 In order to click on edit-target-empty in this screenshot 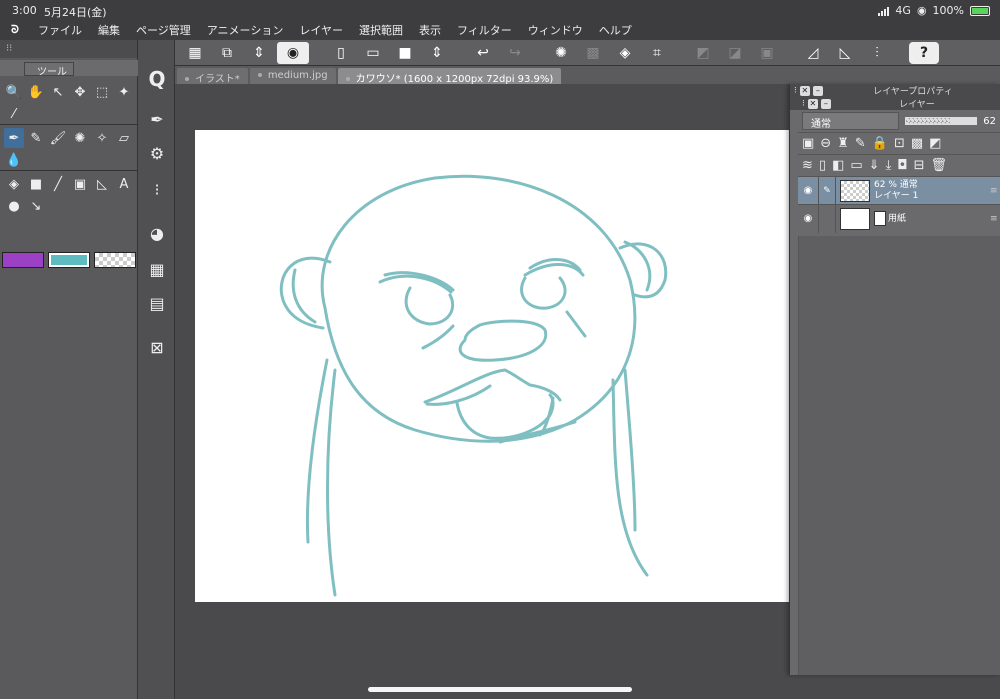, I will do `click(827, 218)`.